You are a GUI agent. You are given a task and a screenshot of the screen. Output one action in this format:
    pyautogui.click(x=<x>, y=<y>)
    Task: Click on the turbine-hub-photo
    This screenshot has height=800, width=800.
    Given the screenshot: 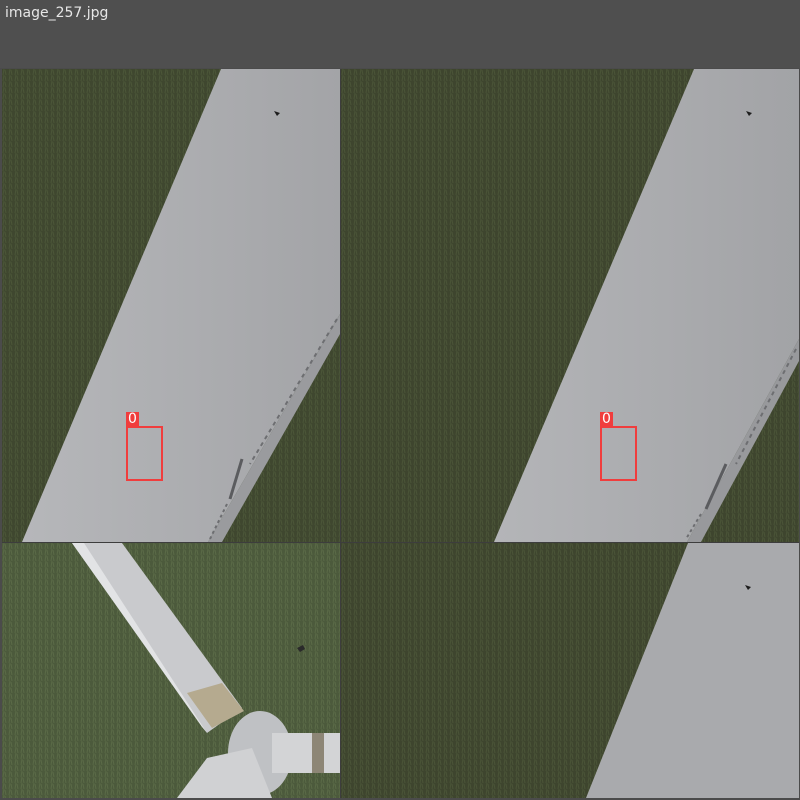 What is the action you would take?
    pyautogui.click(x=171, y=670)
    